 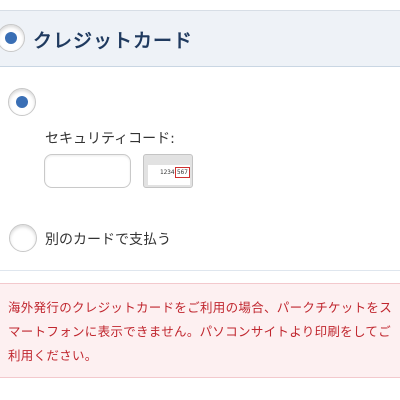 I want to click on other-card-label: 別のカードで支払う, so click(x=108, y=239).